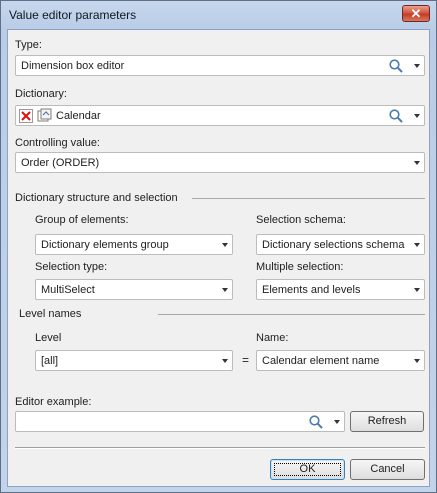 The width and height of the screenshot is (437, 493). Describe the element at coordinates (321, 361) in the screenshot. I see `name-value: Calendar element name` at that location.